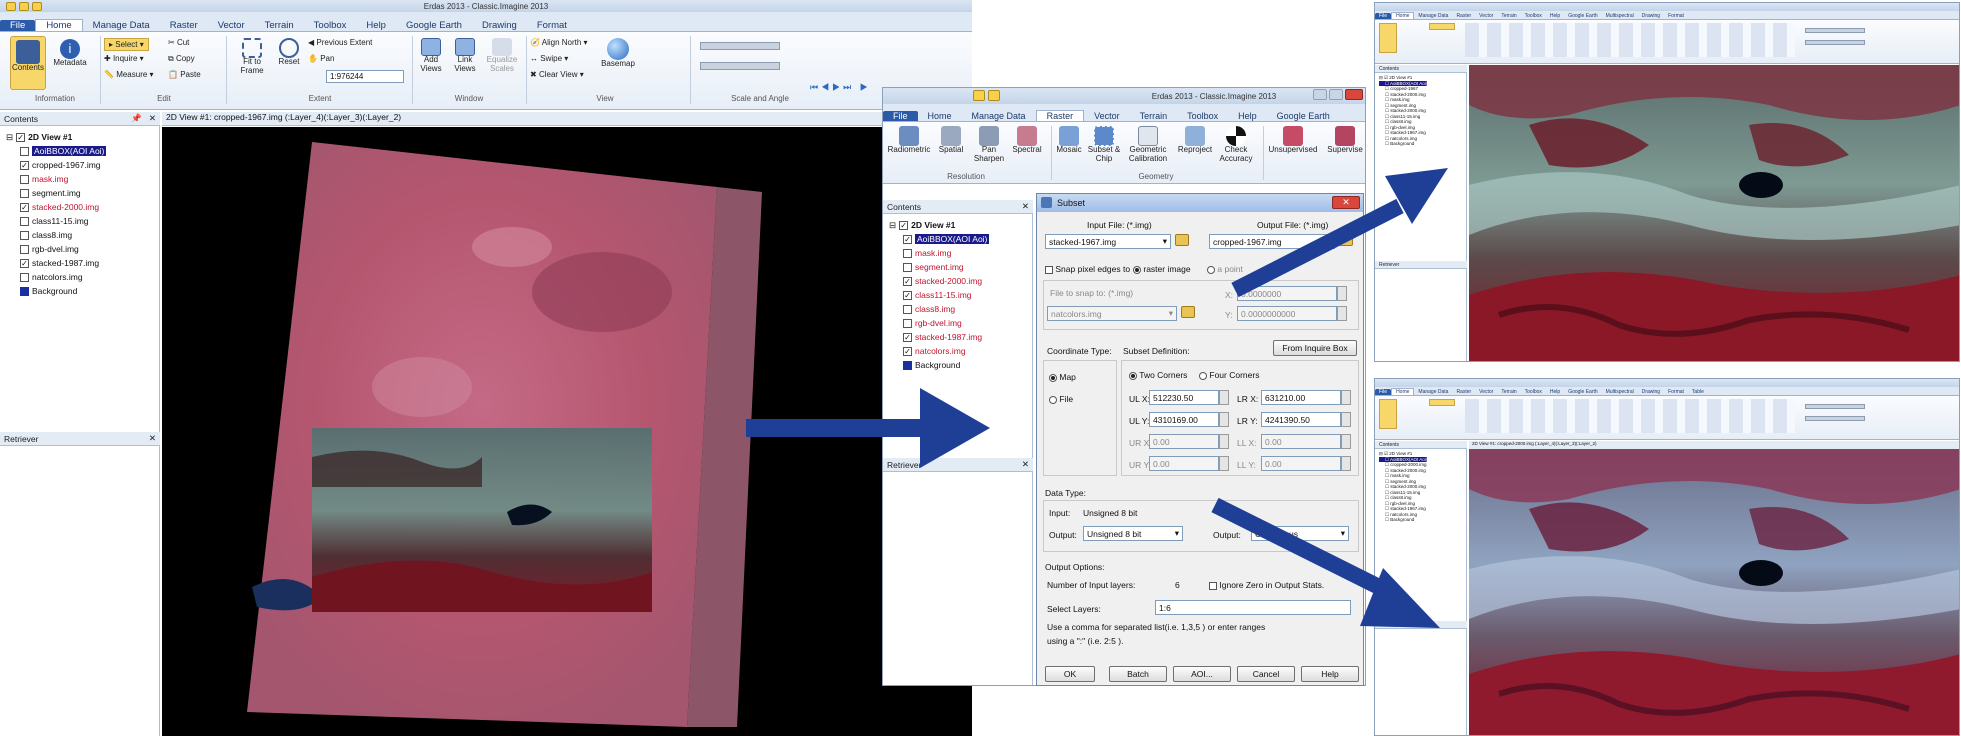 Image resolution: width=1961 pixels, height=736 pixels. Describe the element at coordinates (1315, 348) in the screenshot. I see `from-inquire-box-button: From Inquire Box` at that location.